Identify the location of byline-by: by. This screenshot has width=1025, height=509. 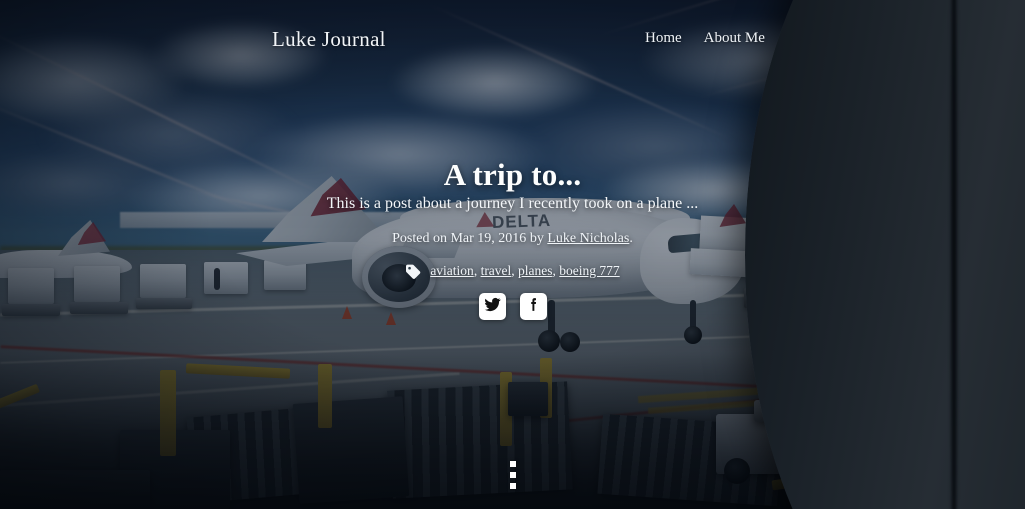
(537, 238).